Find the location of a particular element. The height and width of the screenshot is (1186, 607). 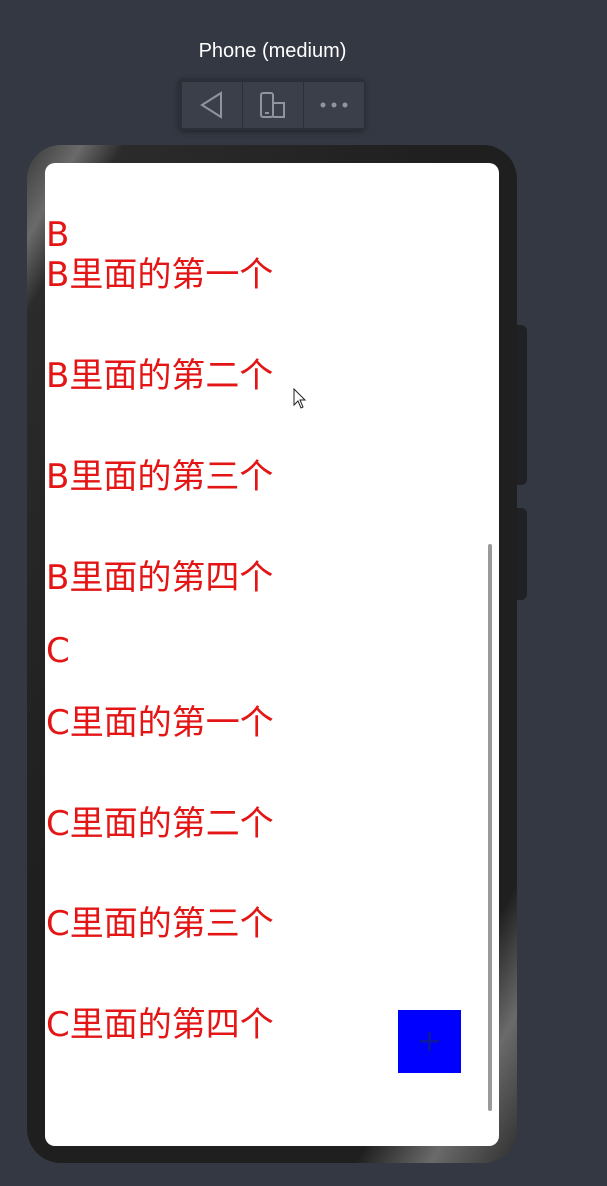

list-item: C里面的第二个 is located at coordinates (160, 824).